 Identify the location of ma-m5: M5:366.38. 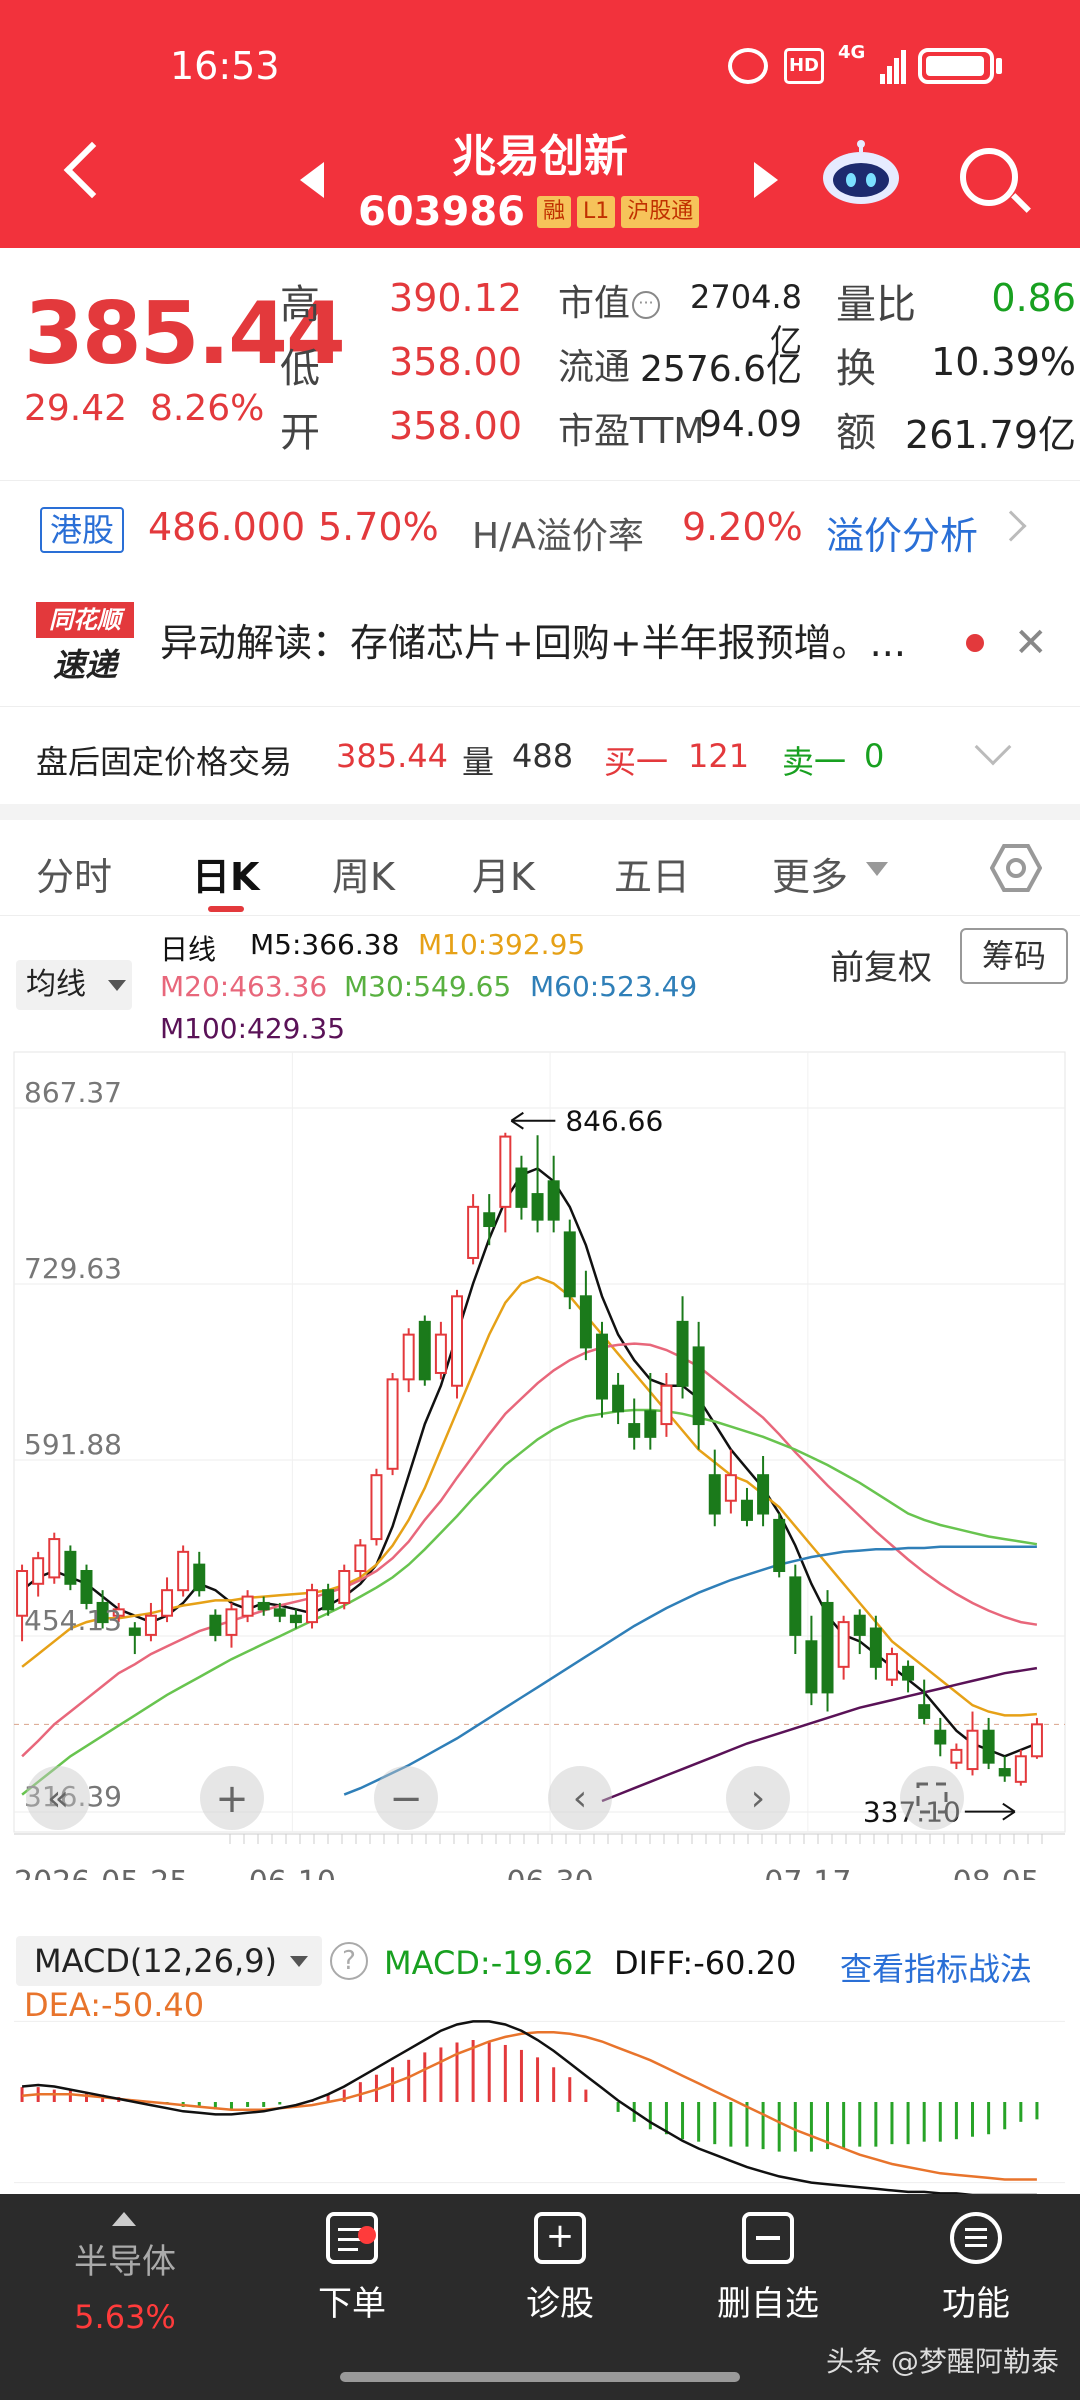
(325, 944).